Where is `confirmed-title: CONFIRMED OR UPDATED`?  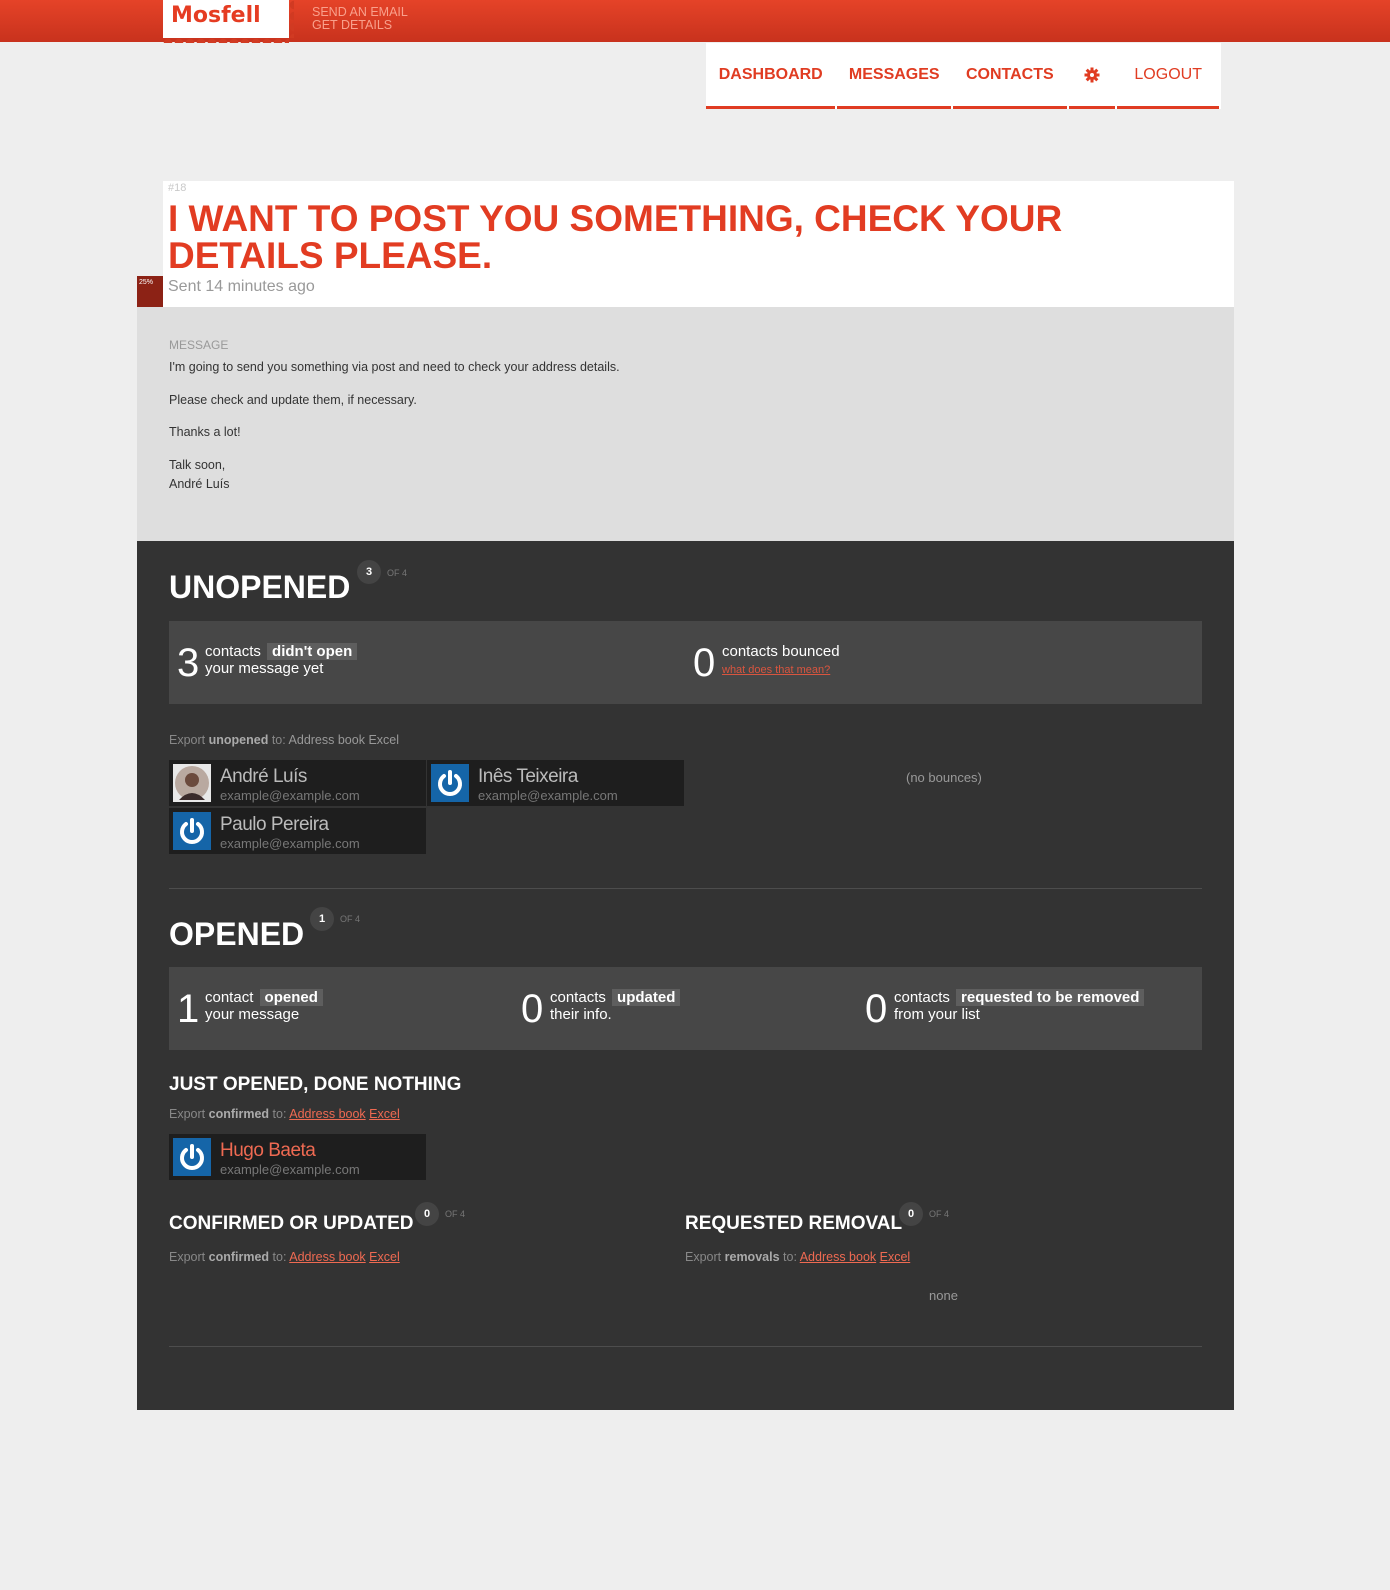 confirmed-title: CONFIRMED OR UPDATED is located at coordinates (291, 1223).